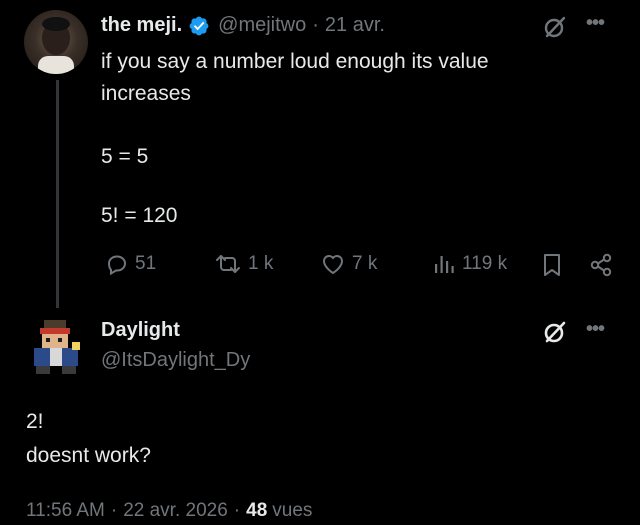 The width and height of the screenshot is (640, 525). Describe the element at coordinates (88, 455) in the screenshot. I see `reply-text-line: doesnt work?` at that location.